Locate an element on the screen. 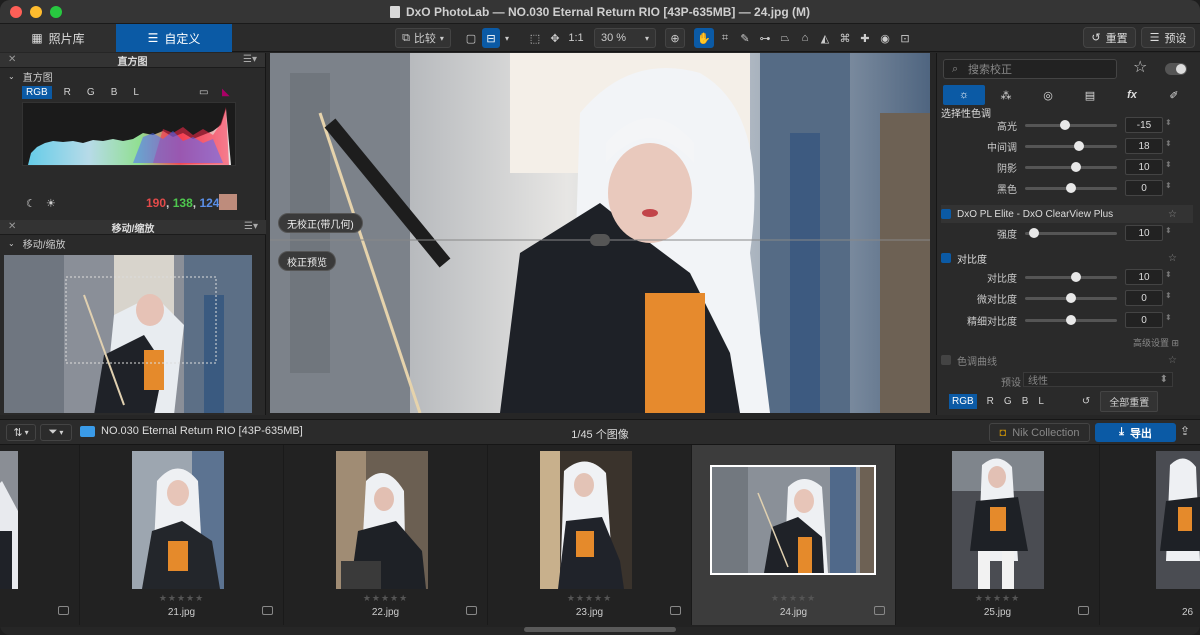 Image resolution: width=1200 pixels, height=635 pixels. local-adjust-tool-button: ⌘ is located at coordinates (845, 38).